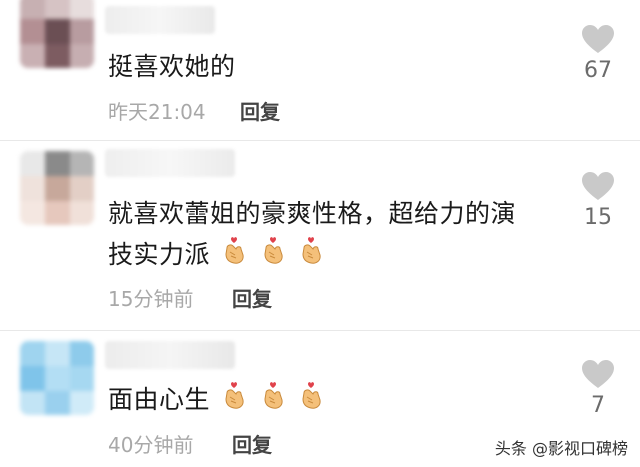  I want to click on comment-time: 昨天21:04, so click(157, 112).